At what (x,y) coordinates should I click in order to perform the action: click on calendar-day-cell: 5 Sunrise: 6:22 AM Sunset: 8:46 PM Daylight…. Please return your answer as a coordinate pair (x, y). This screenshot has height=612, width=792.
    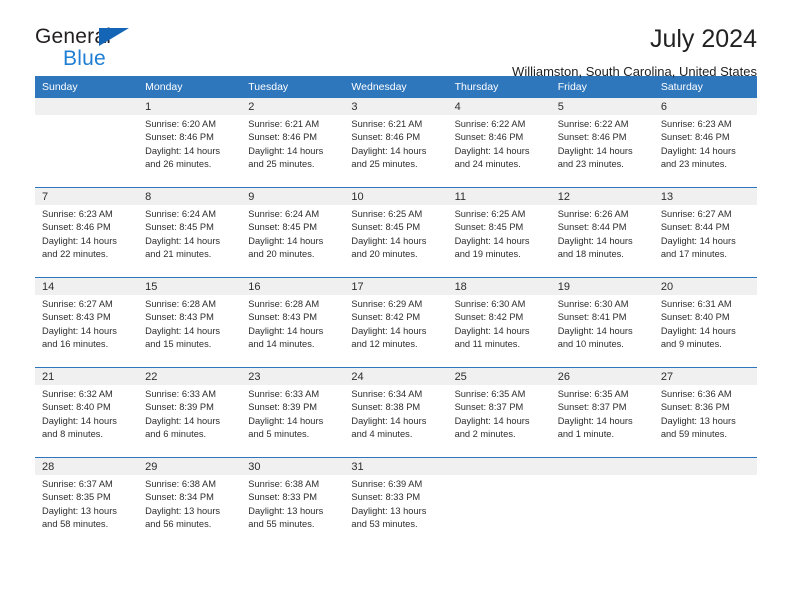
    Looking at the image, I should click on (602, 143).